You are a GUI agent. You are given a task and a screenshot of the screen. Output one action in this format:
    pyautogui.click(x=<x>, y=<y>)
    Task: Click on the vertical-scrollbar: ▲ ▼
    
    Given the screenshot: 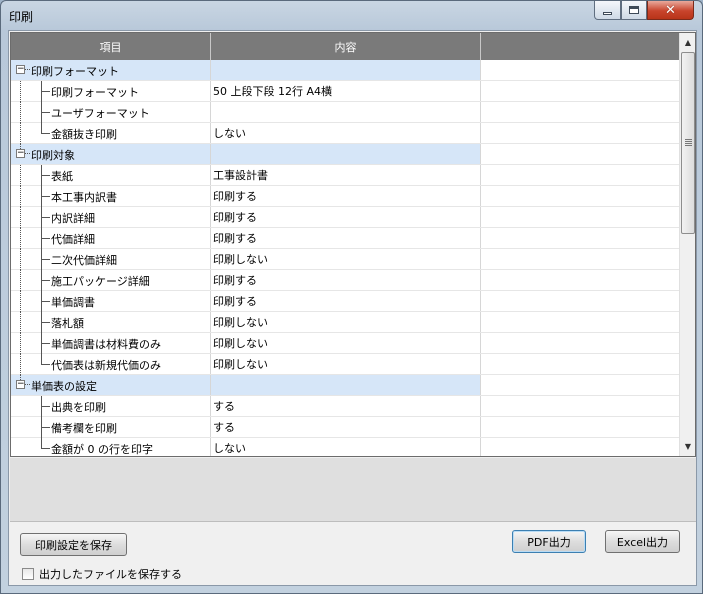 What is the action you would take?
    pyautogui.click(x=687, y=244)
    